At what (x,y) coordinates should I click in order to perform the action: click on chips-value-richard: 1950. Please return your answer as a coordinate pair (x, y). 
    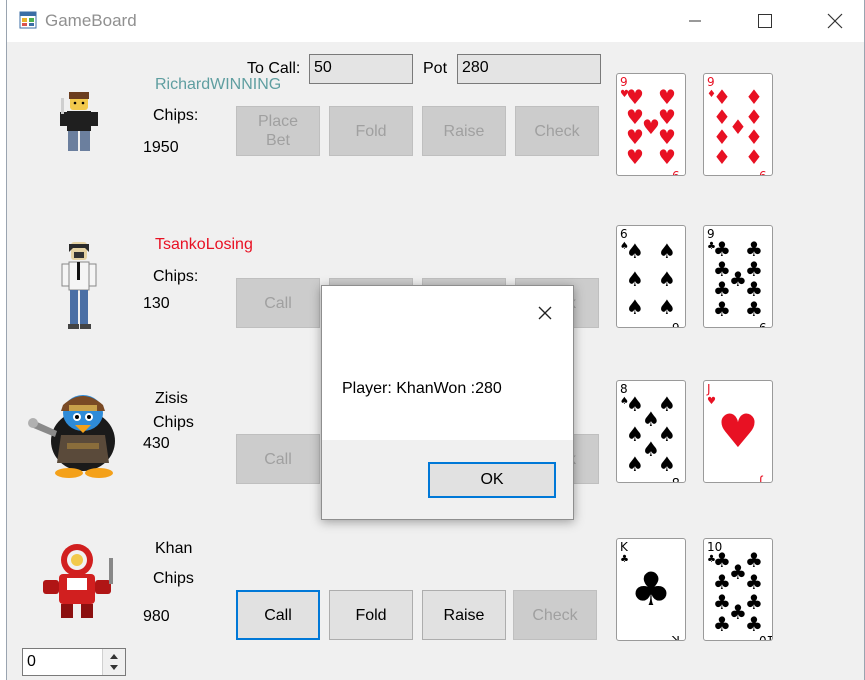
    Looking at the image, I should click on (161, 147).